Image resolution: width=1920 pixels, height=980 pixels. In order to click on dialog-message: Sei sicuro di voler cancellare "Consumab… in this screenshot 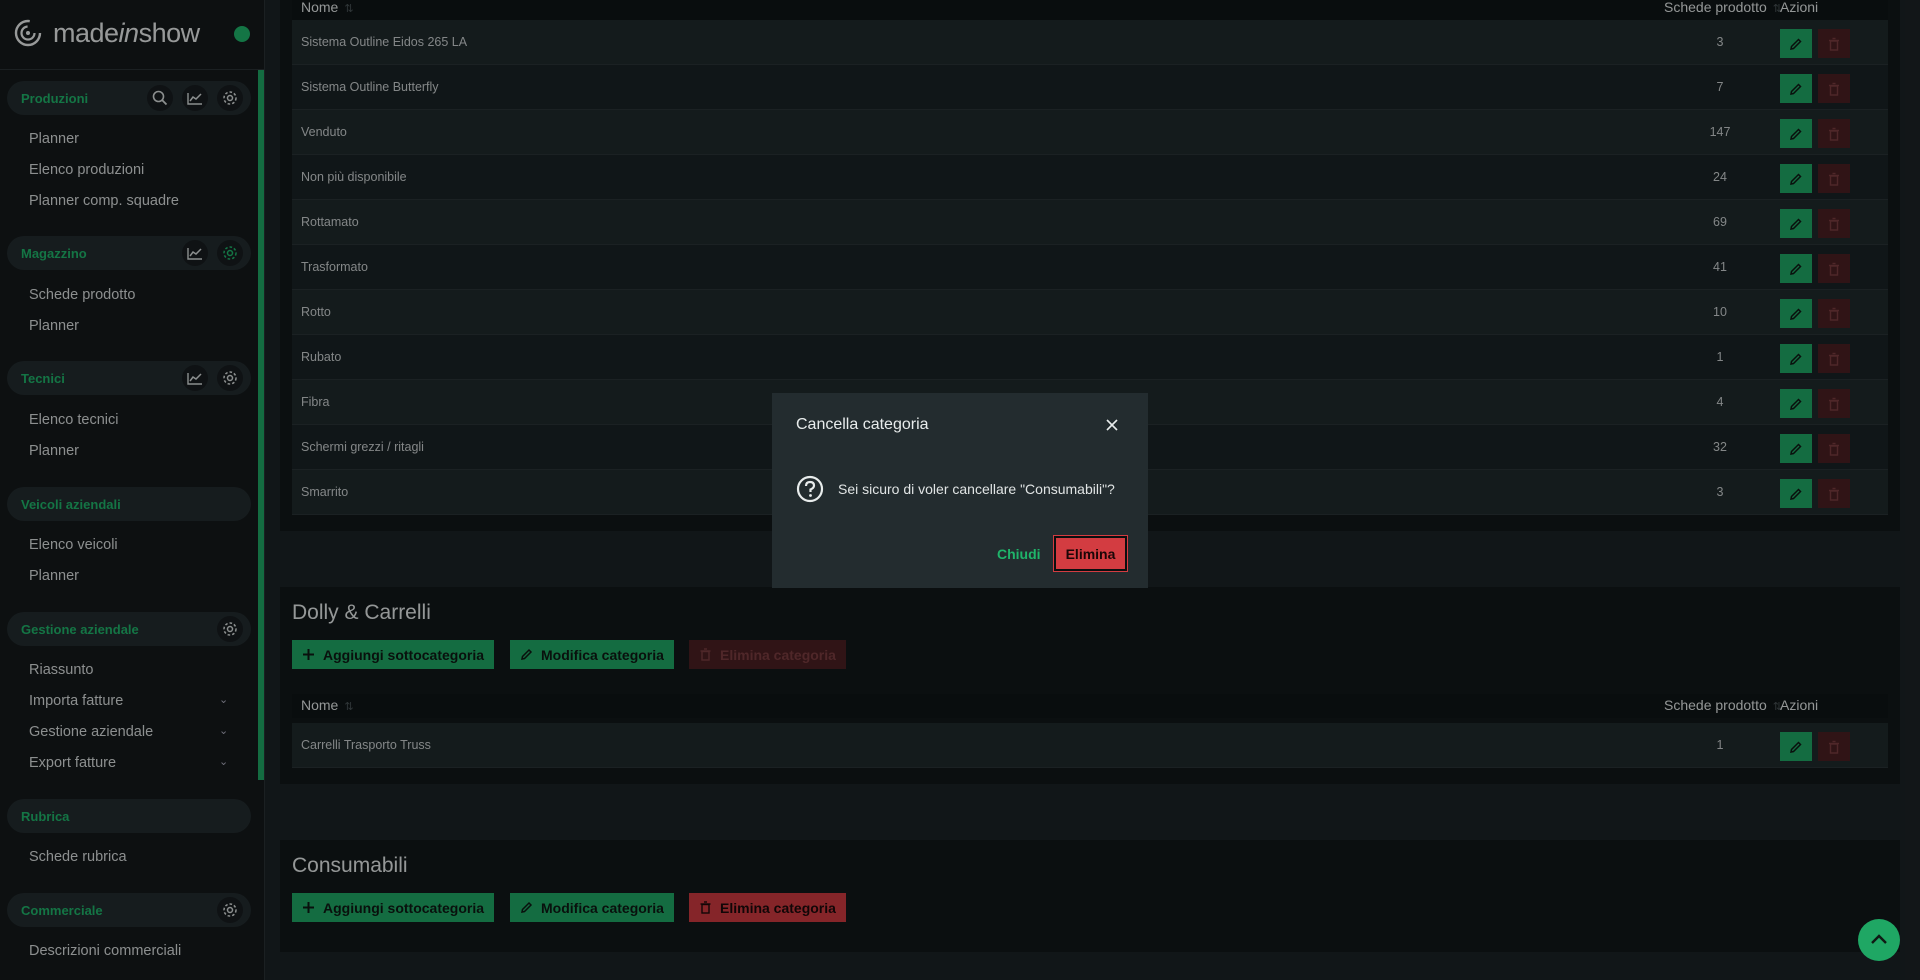, I will do `click(976, 489)`.